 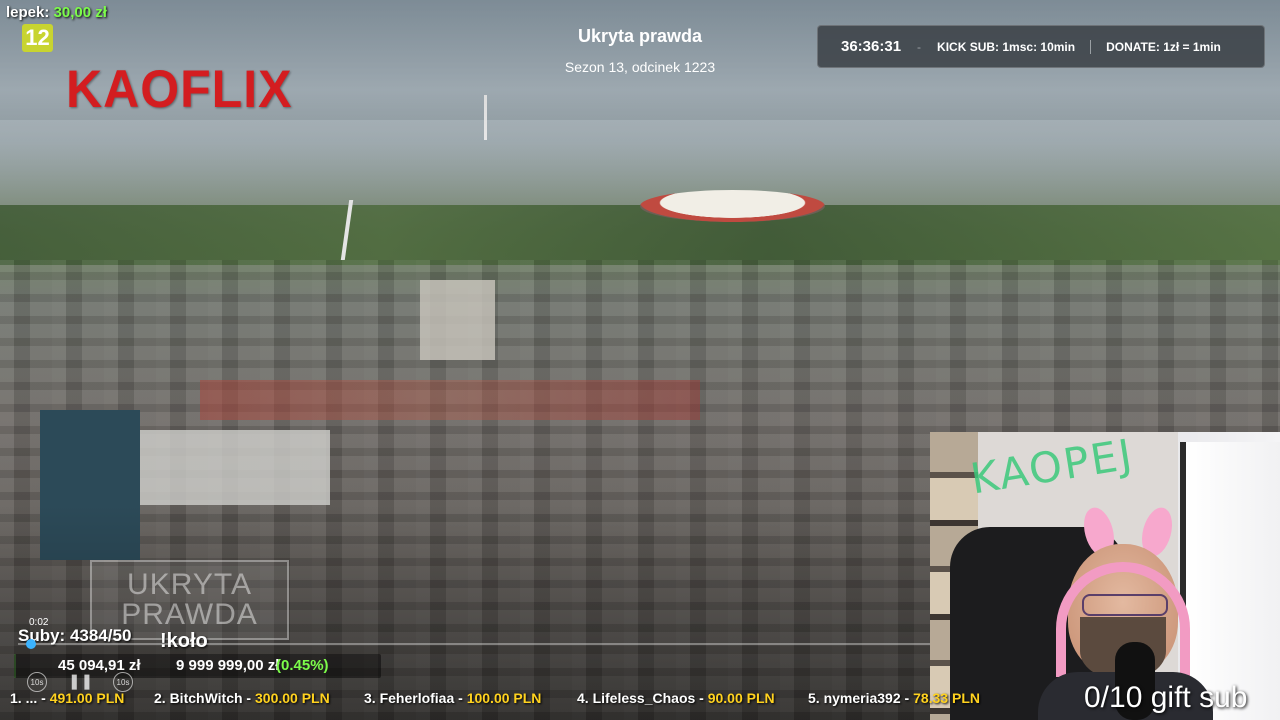 I want to click on donor-rank-name: 4. Lifeless_Chaos -, so click(x=642, y=698).